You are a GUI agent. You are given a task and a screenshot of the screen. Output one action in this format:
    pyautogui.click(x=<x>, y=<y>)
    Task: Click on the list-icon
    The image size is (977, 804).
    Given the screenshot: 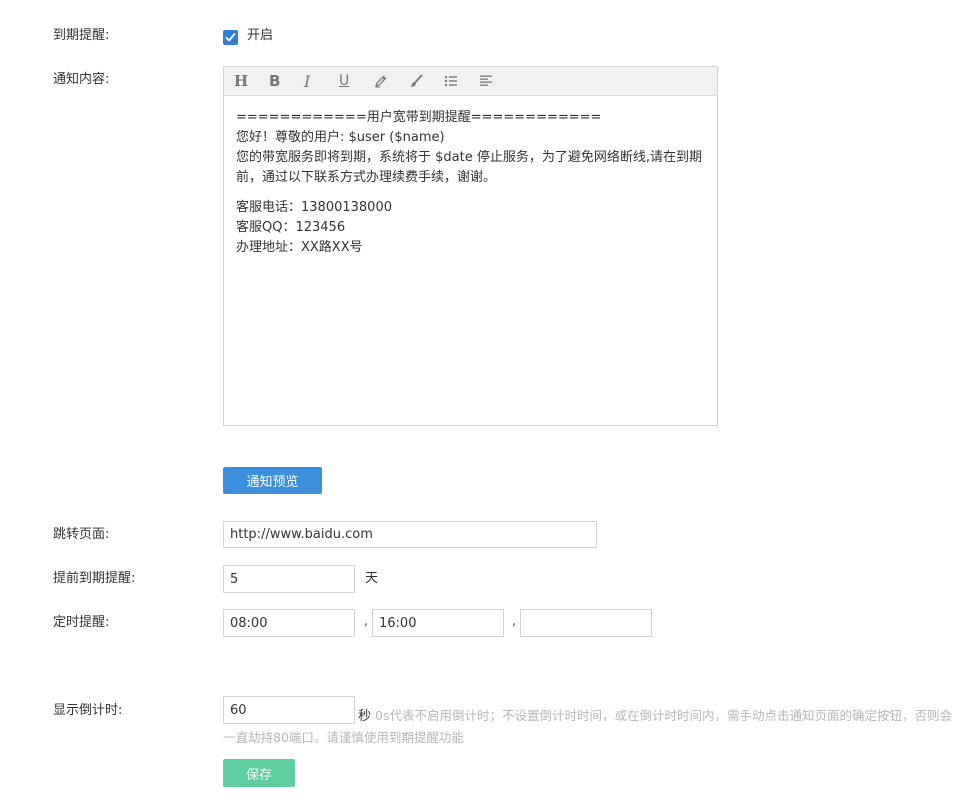 What is the action you would take?
    pyautogui.click(x=450, y=81)
    